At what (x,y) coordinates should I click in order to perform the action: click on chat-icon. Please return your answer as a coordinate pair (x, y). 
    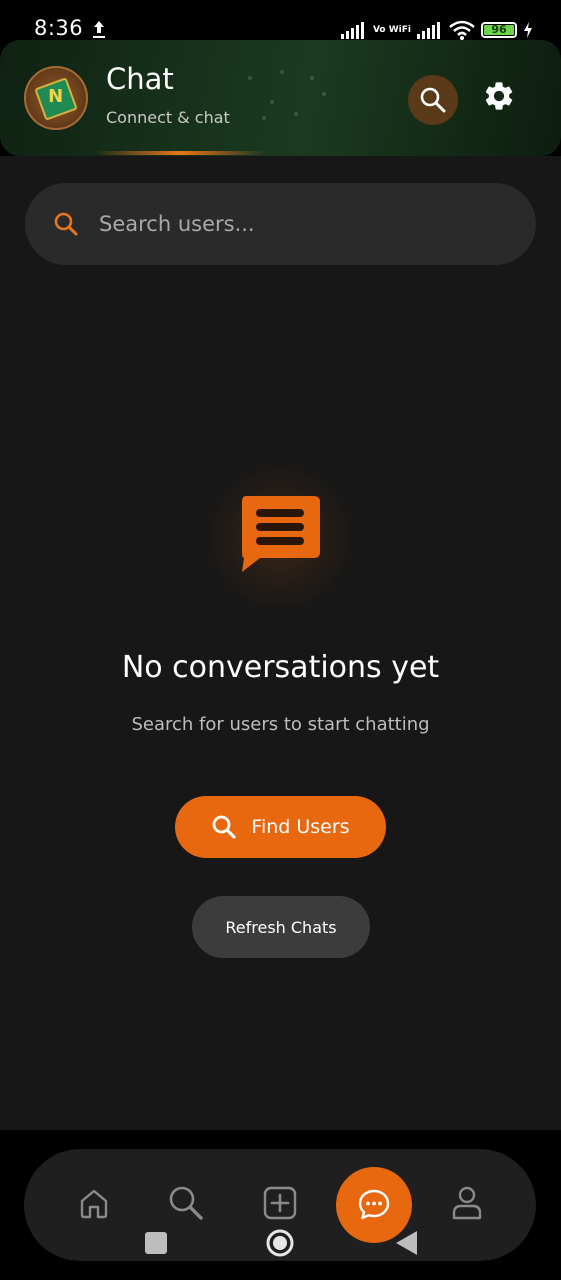
    Looking at the image, I should click on (374, 1204).